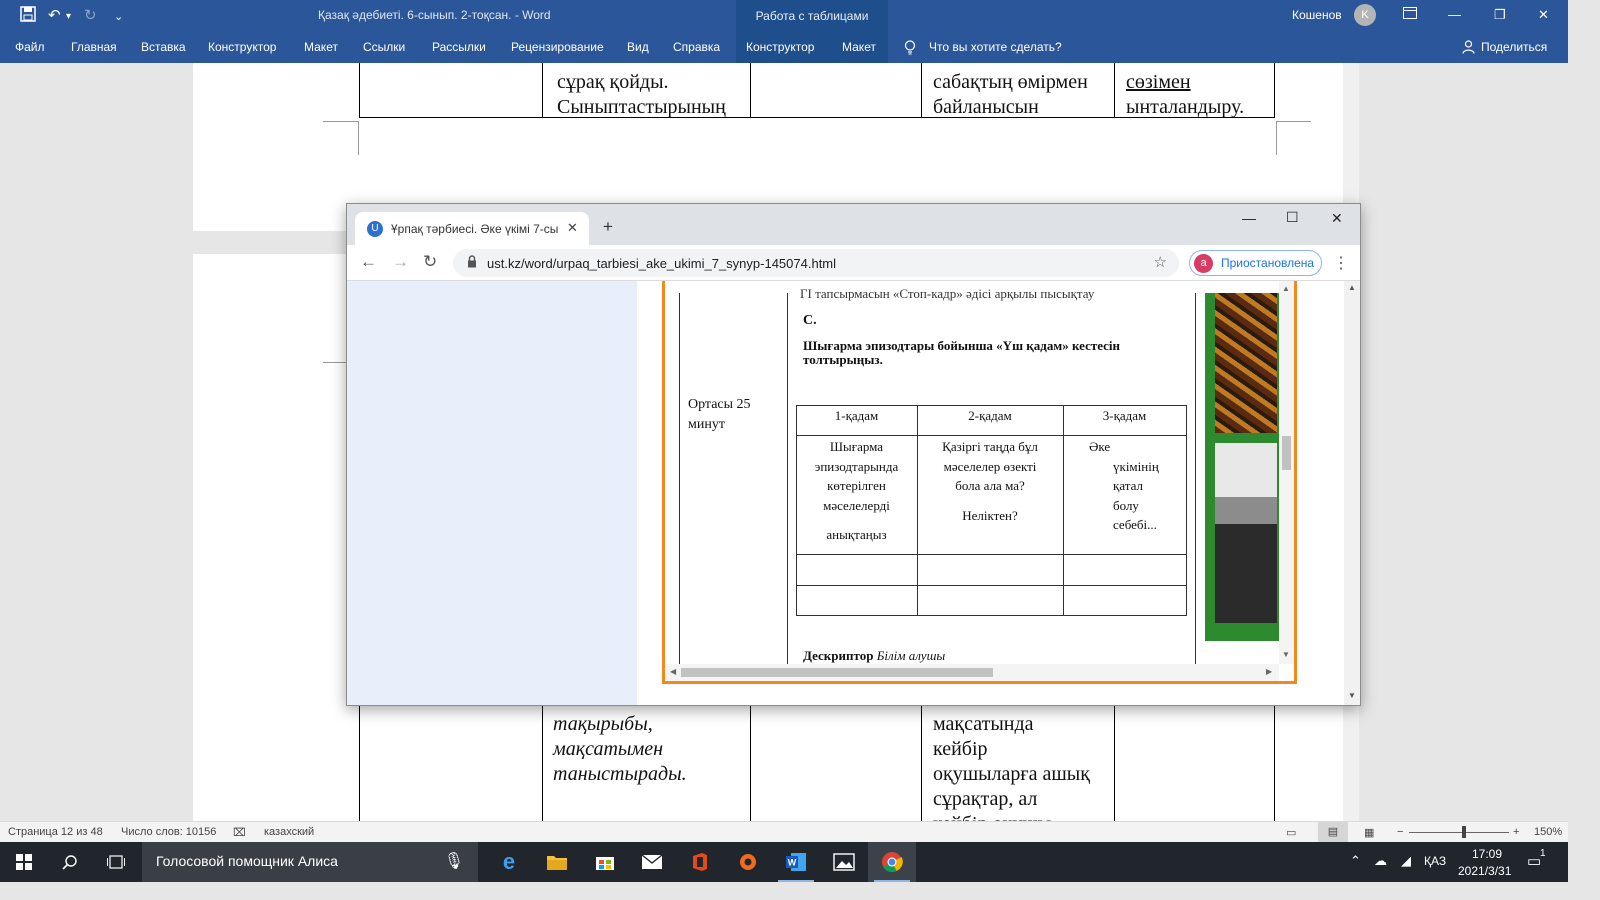  Describe the element at coordinates (472, 228) in the screenshot. I see `browser-tab: U Ұрпақ тәрбиесі. Әке үкімі 7-сын ✕` at that location.